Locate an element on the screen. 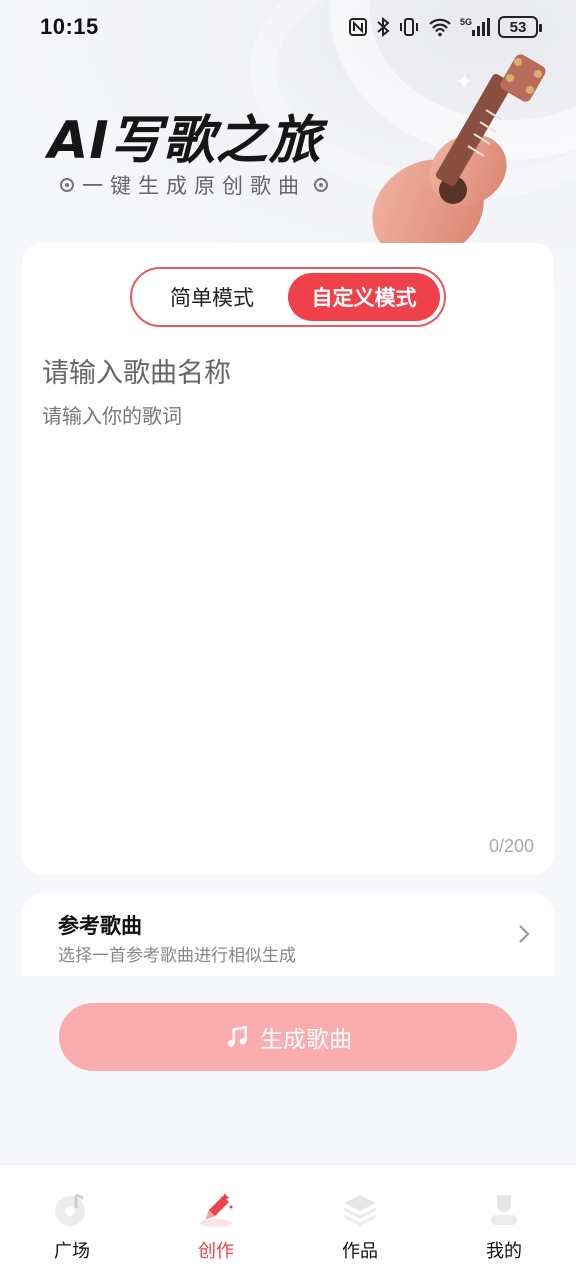  nav-item-create: 创作 is located at coordinates (216, 1222).